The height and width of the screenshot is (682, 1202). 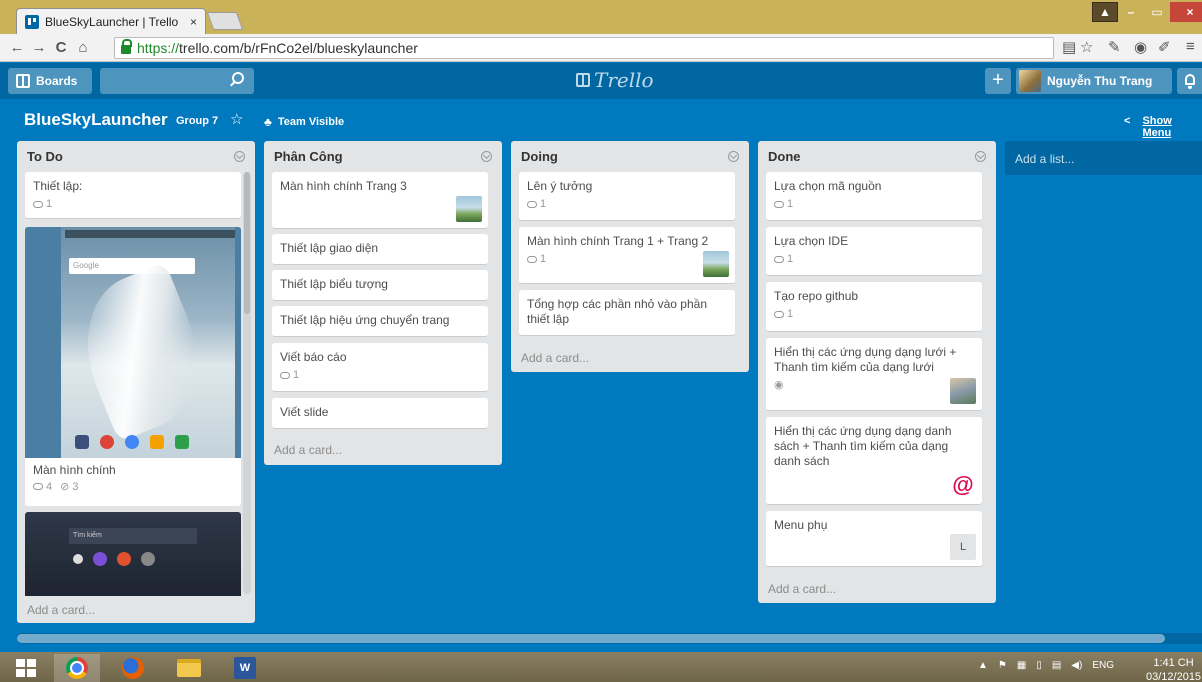 I want to click on back-button: ←, so click(x=17, y=47).